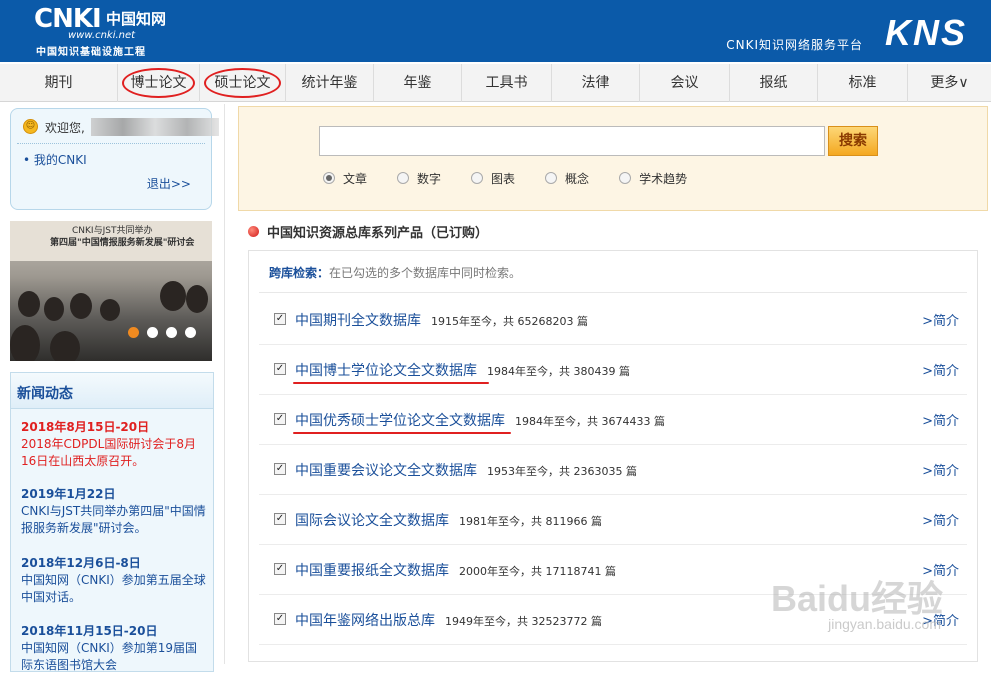 This screenshot has width=991, height=674. I want to click on radio-number: 数字, so click(419, 178).